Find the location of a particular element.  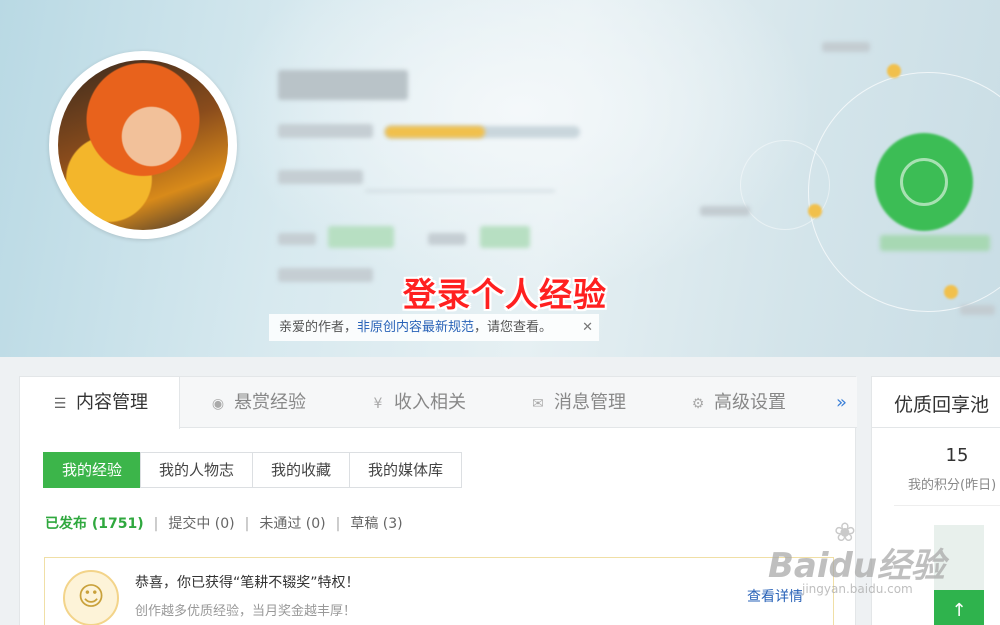

level-label-blurred is located at coordinates (325, 131).